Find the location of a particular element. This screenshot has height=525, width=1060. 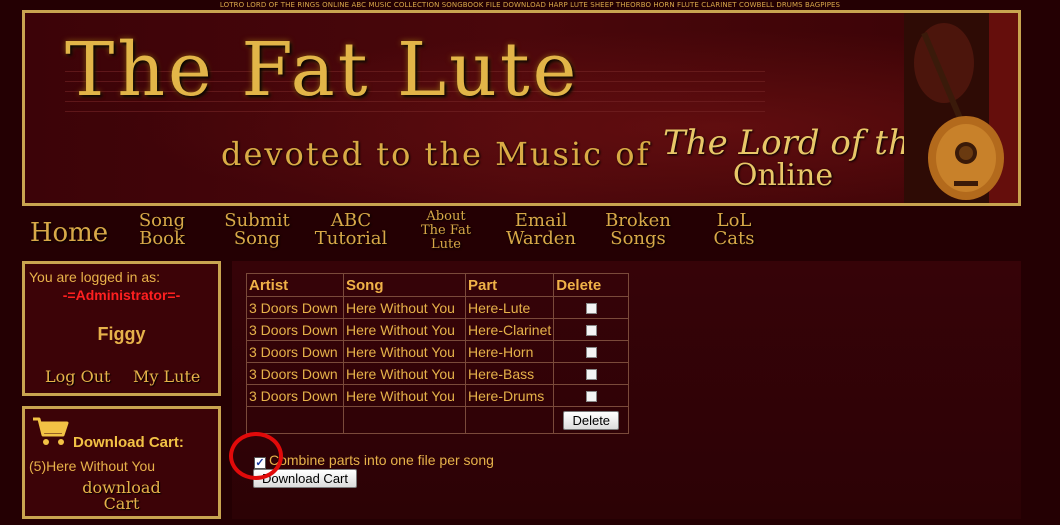

nav-home-label: Home is located at coordinates (69, 233).